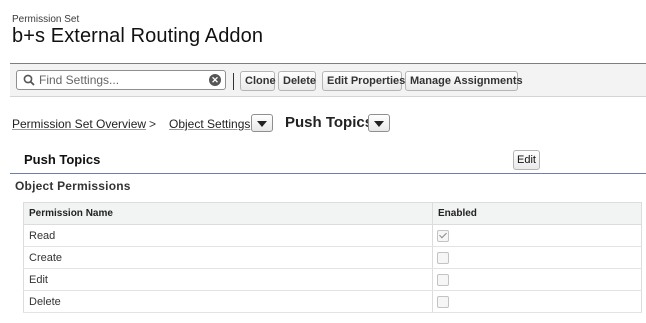 The width and height of the screenshot is (646, 323). What do you see at coordinates (209, 124) in the screenshot?
I see `breadcrumb-object-settings: Object Settings` at bounding box center [209, 124].